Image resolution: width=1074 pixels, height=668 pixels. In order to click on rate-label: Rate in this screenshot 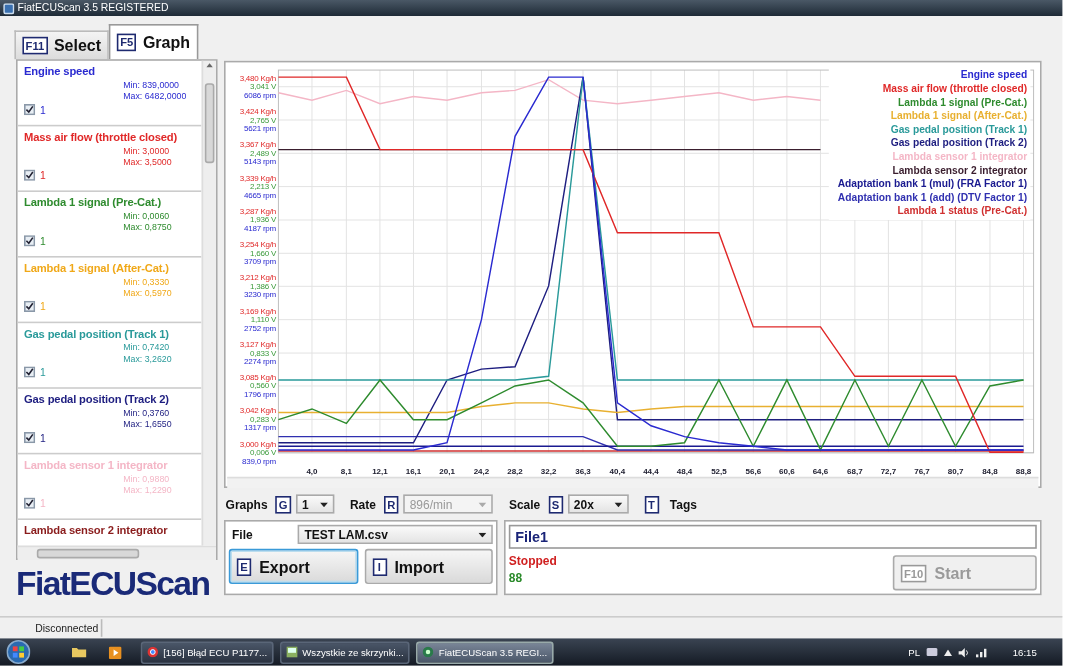, I will do `click(362, 504)`.